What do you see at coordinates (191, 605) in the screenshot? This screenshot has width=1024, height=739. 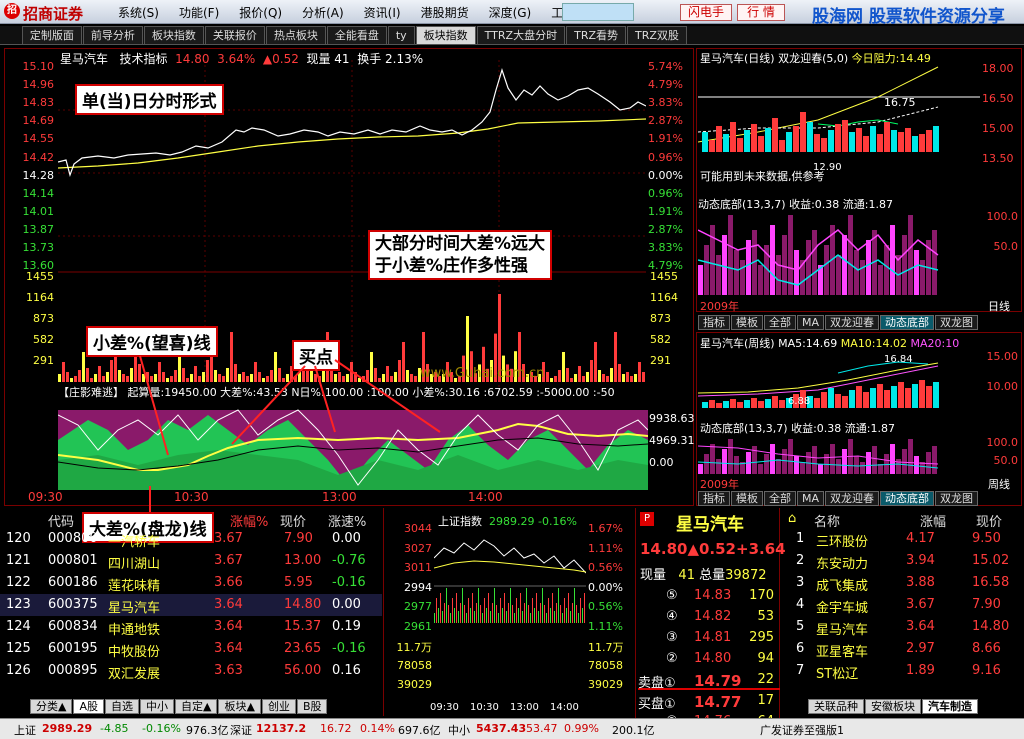 I see `table-row: 123 600375 星马汽车 3.64 14.80 0.00` at bounding box center [191, 605].